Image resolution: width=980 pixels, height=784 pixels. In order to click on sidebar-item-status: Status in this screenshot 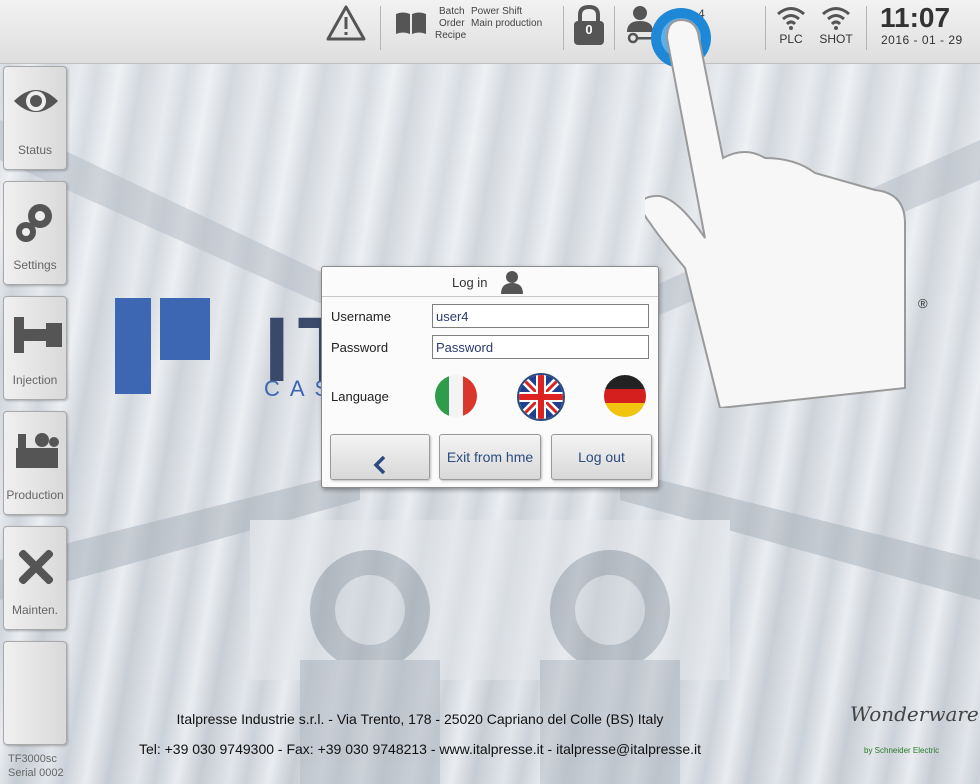, I will do `click(35, 118)`.